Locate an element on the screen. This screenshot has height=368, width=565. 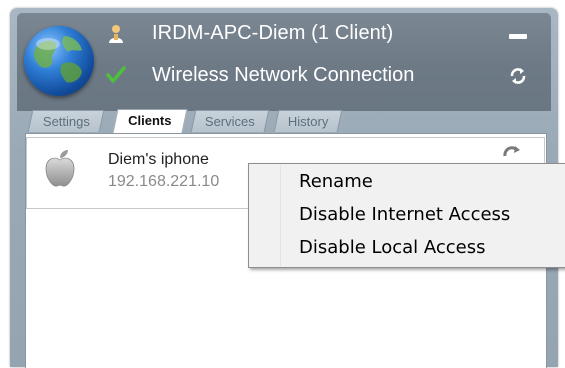
window-title: IRDM-APC-Diem (1 Client) is located at coordinates (273, 33).